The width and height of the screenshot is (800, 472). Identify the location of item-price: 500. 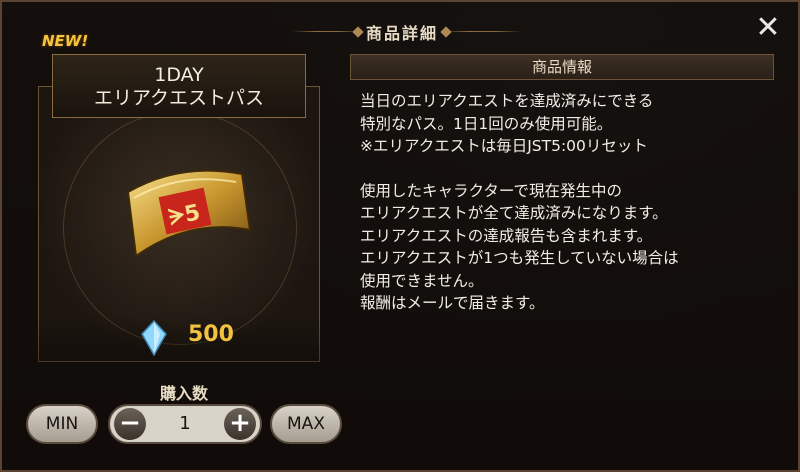
(211, 334).